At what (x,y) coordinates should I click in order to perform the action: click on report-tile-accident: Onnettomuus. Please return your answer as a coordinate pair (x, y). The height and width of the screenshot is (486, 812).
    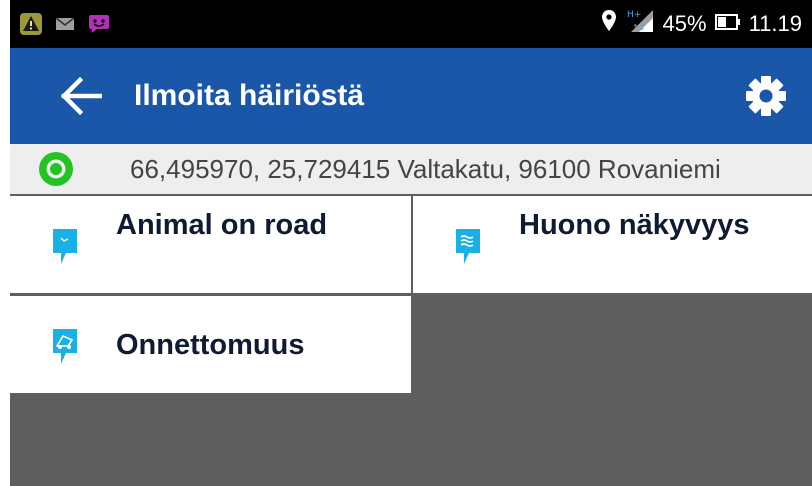
    Looking at the image, I should click on (210, 344).